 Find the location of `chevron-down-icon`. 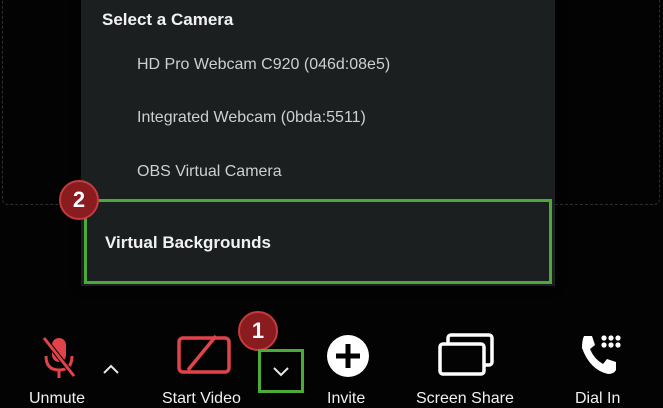

chevron-down-icon is located at coordinates (281, 372).